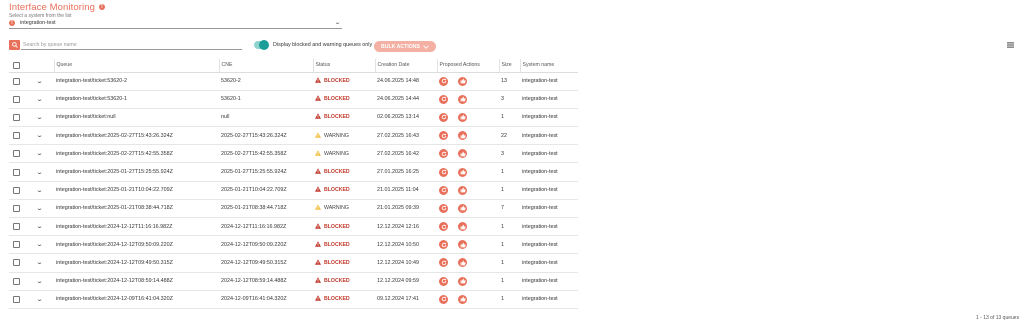 This screenshot has width=1024, height=326. I want to click on proposed-actions, so click(469, 172).